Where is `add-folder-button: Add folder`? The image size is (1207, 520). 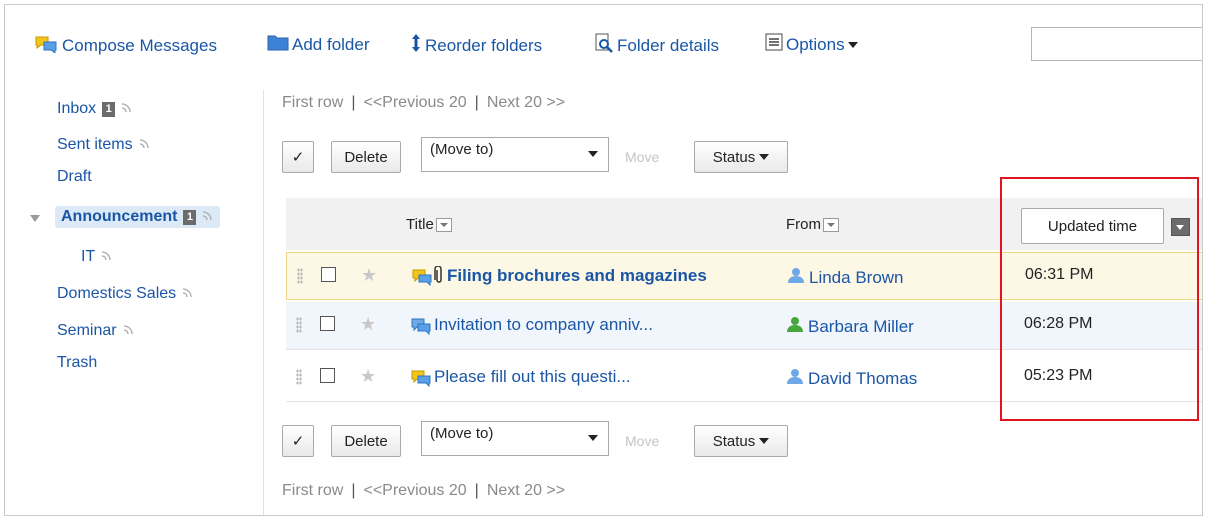 add-folder-button: Add folder is located at coordinates (318, 44).